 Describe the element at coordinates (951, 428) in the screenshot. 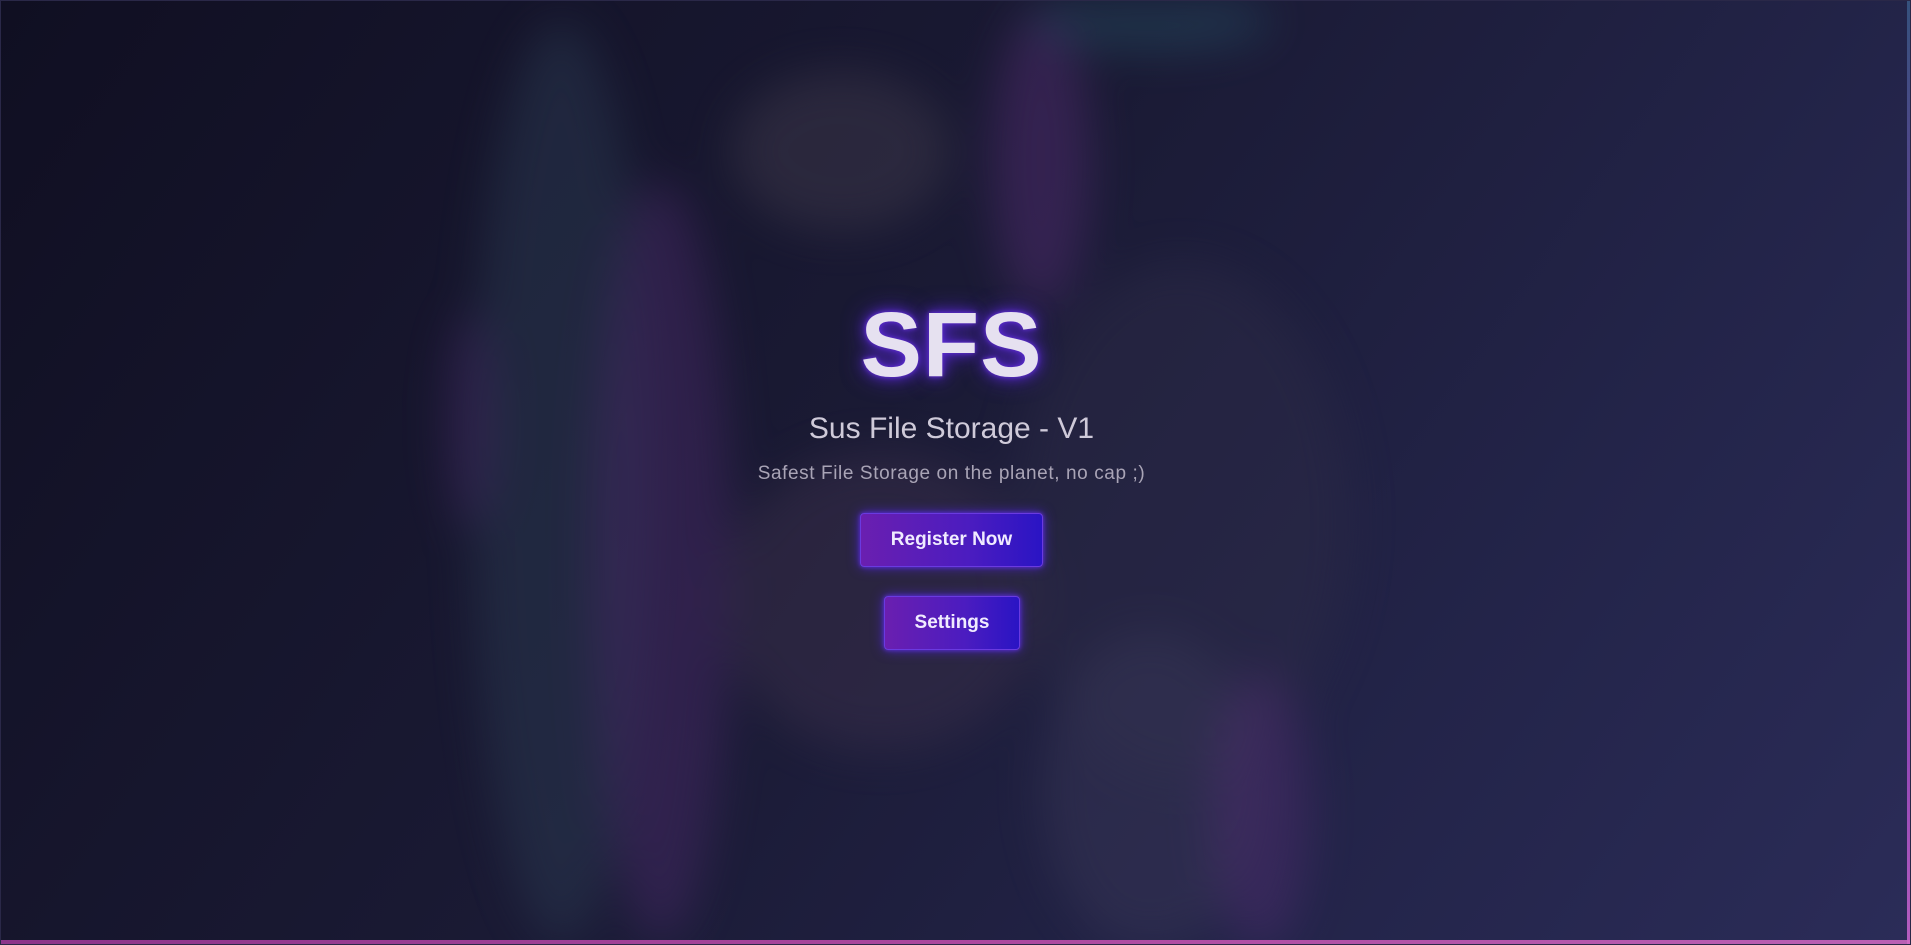

I see `app-subtitle: Sus File Storage - V1` at that location.